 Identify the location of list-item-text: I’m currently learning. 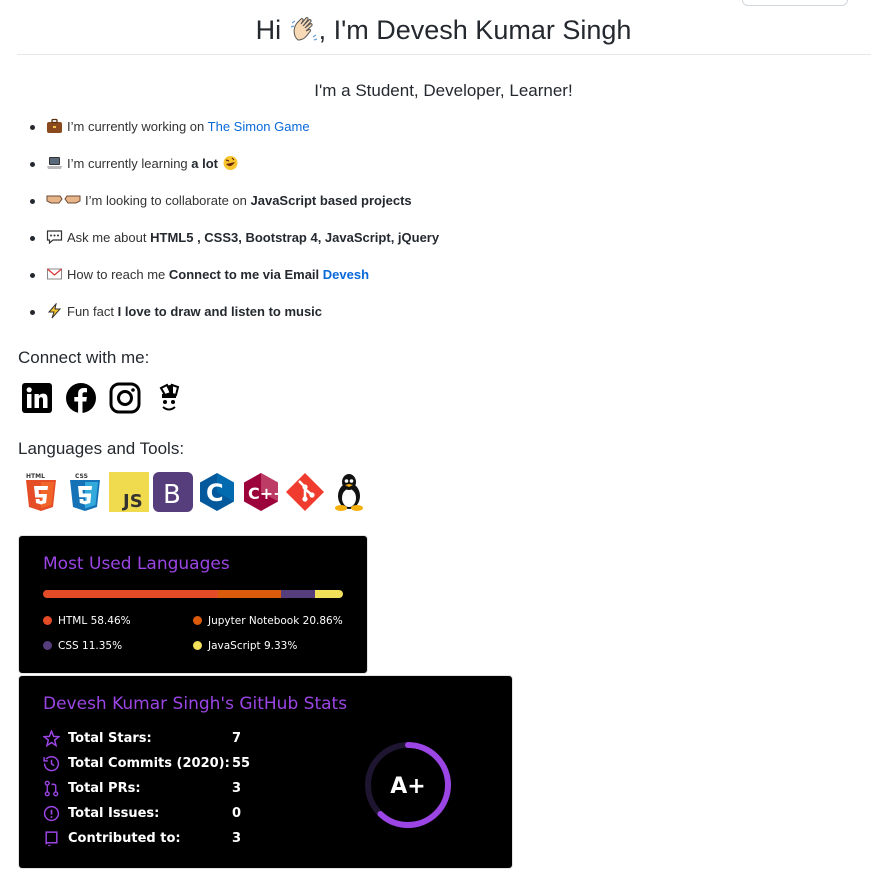
(127, 163).